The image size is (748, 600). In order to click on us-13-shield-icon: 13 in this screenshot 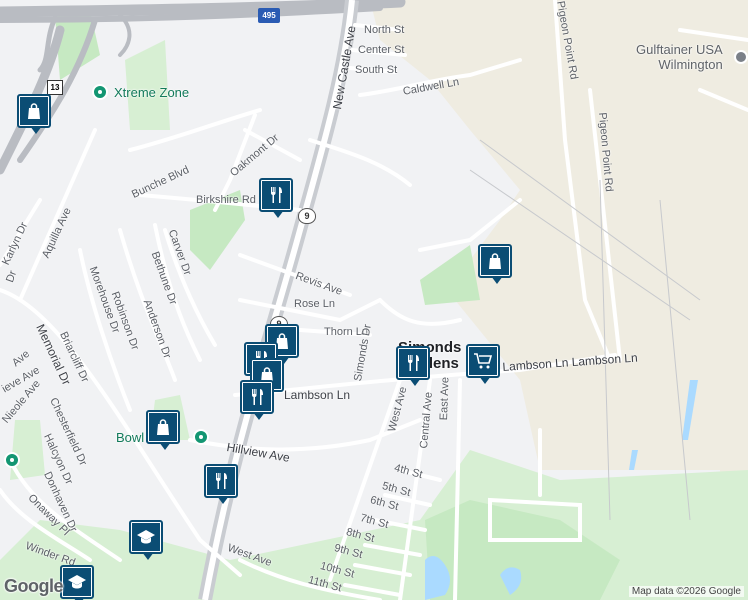, I will do `click(55, 87)`.